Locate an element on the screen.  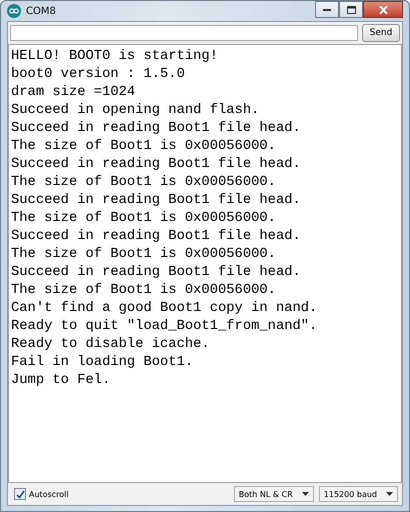
close-button is located at coordinates (383, 9).